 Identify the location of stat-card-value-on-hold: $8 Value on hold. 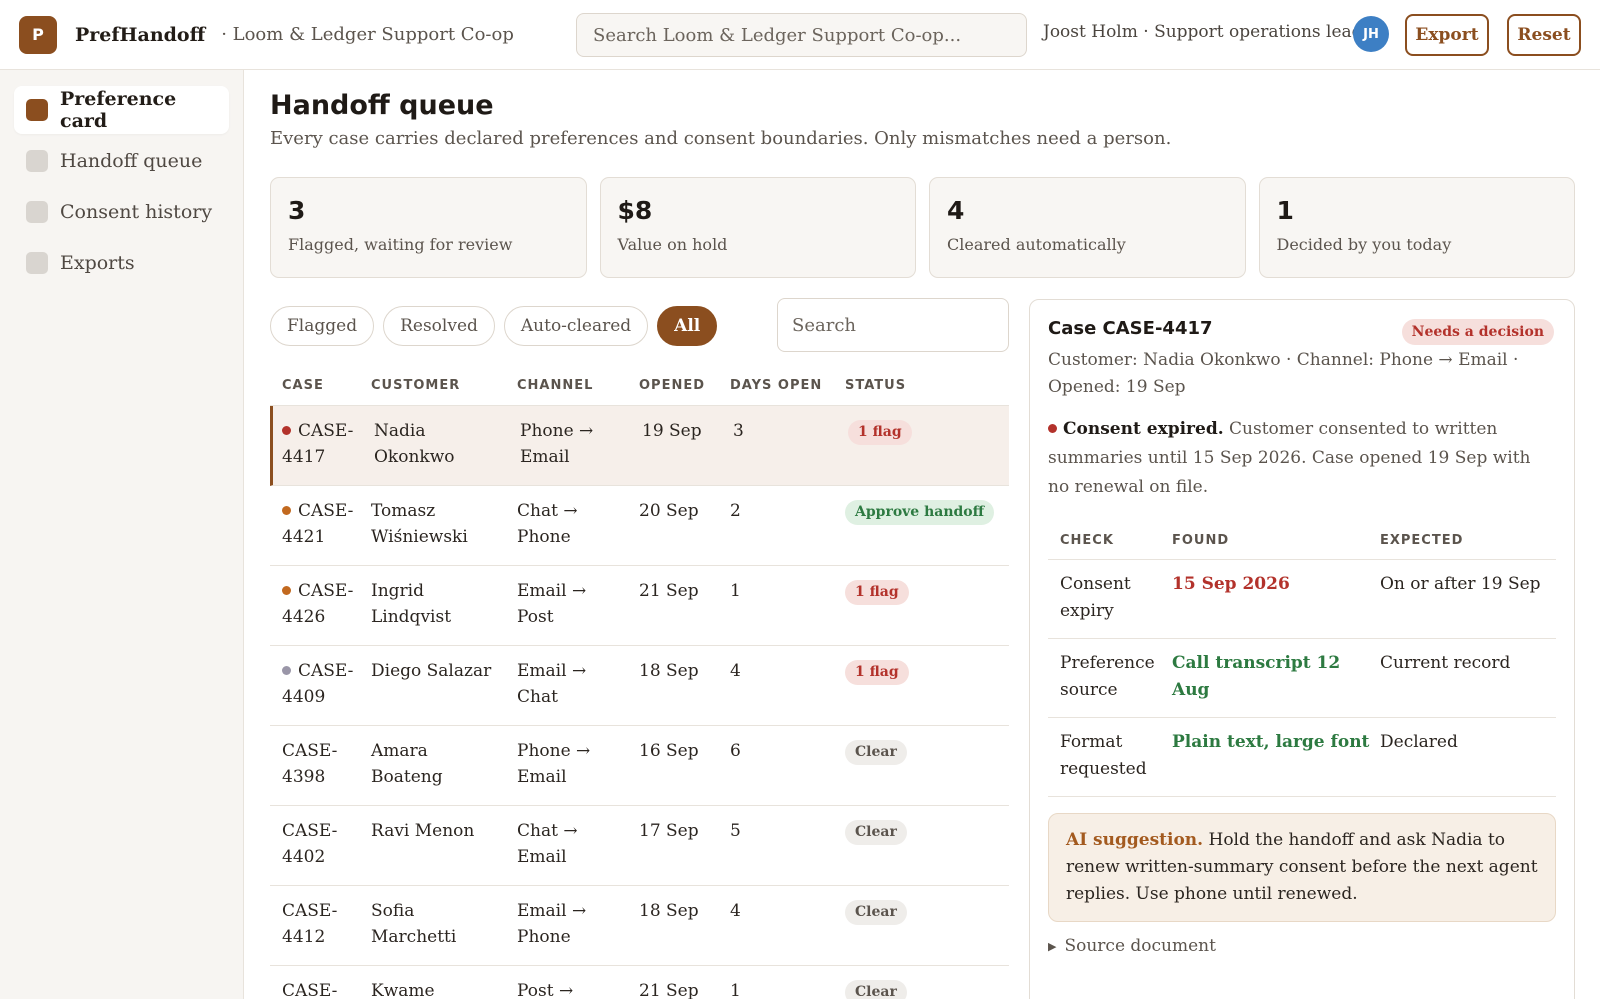
(757, 227).